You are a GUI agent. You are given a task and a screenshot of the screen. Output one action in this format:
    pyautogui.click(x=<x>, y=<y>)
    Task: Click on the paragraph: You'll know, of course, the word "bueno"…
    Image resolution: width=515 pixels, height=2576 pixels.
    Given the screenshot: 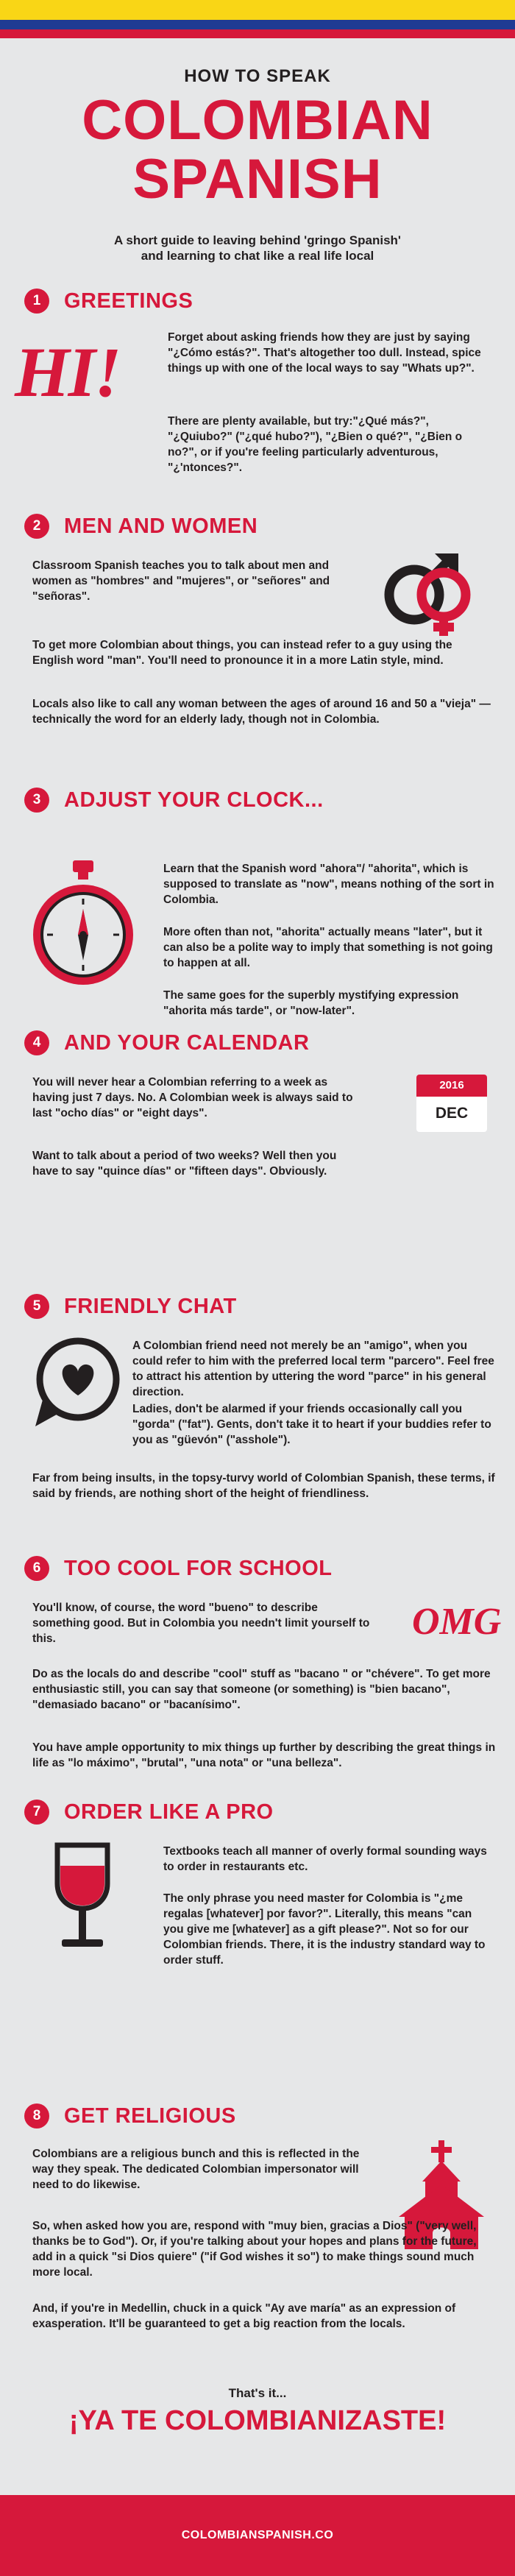 What is the action you would take?
    pyautogui.click(x=201, y=1623)
    